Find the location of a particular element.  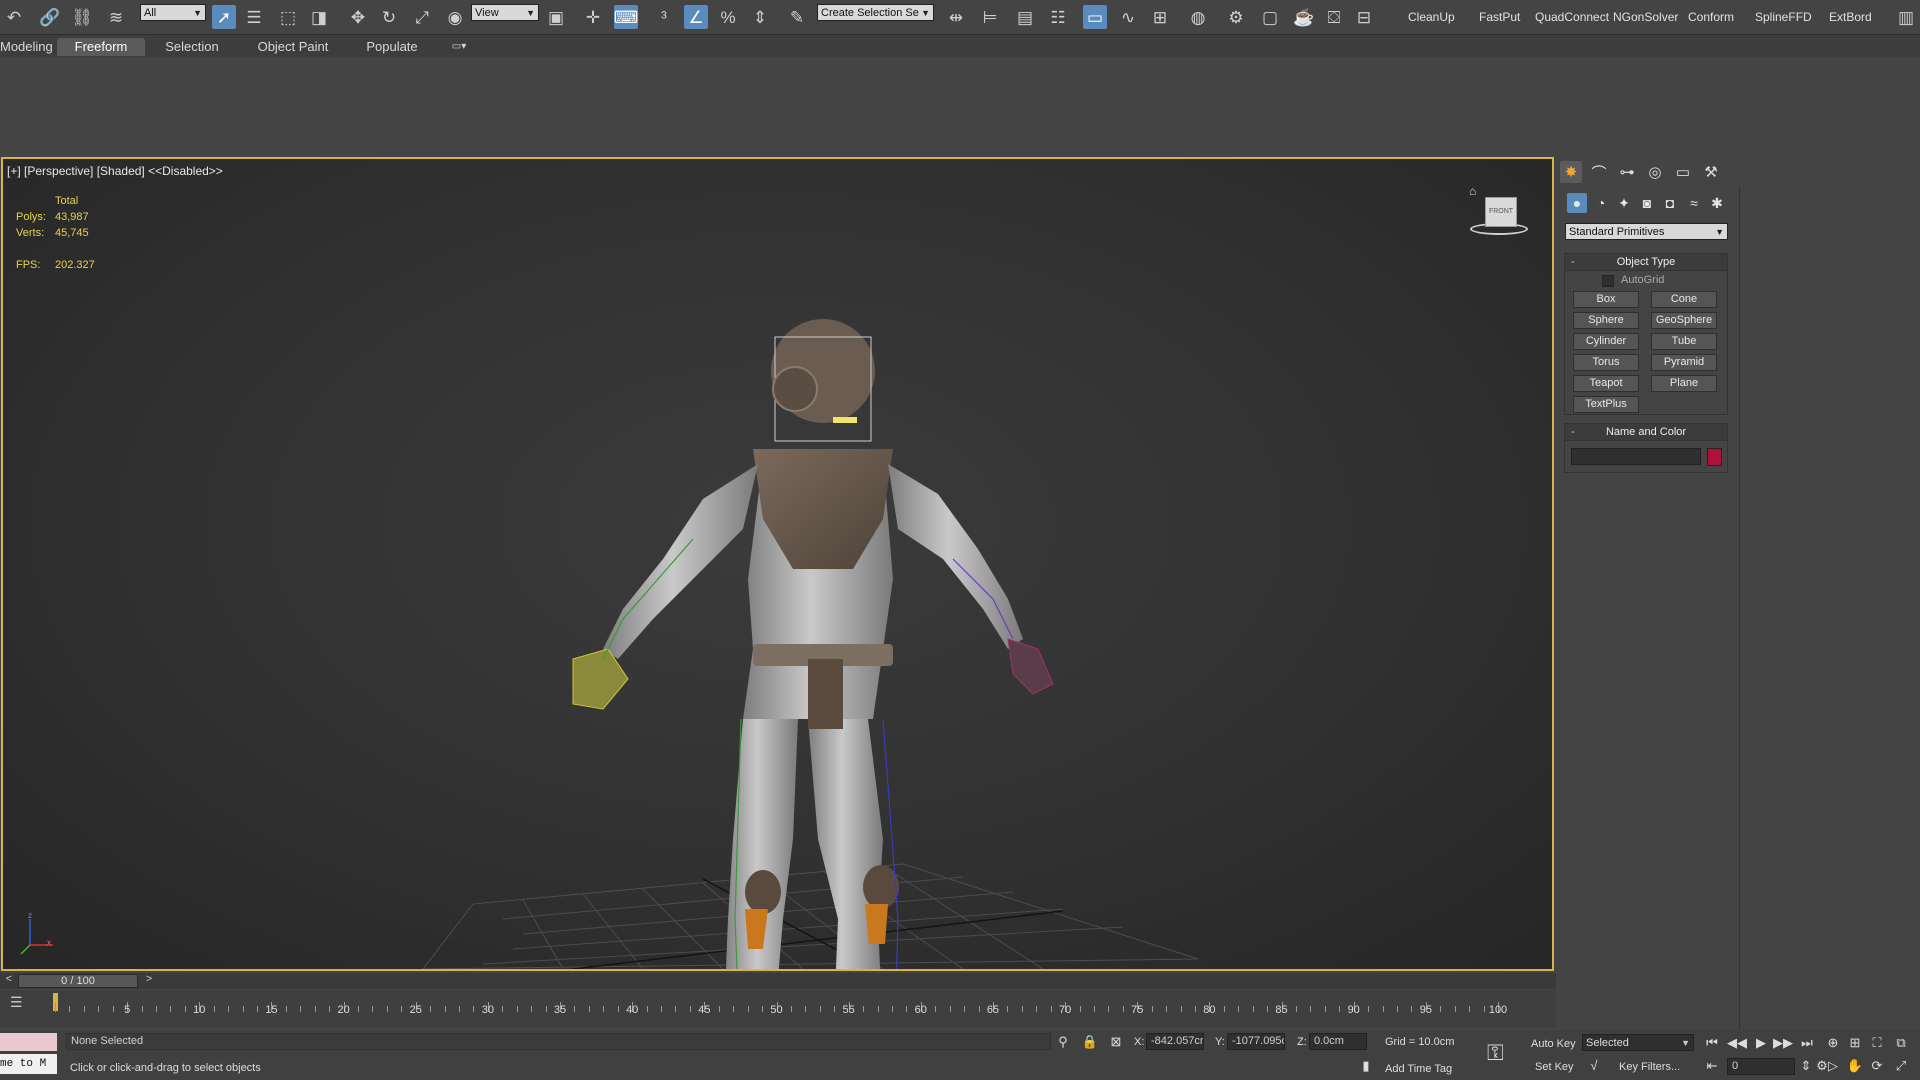

plugin-conform: Conform is located at coordinates (1711, 17).